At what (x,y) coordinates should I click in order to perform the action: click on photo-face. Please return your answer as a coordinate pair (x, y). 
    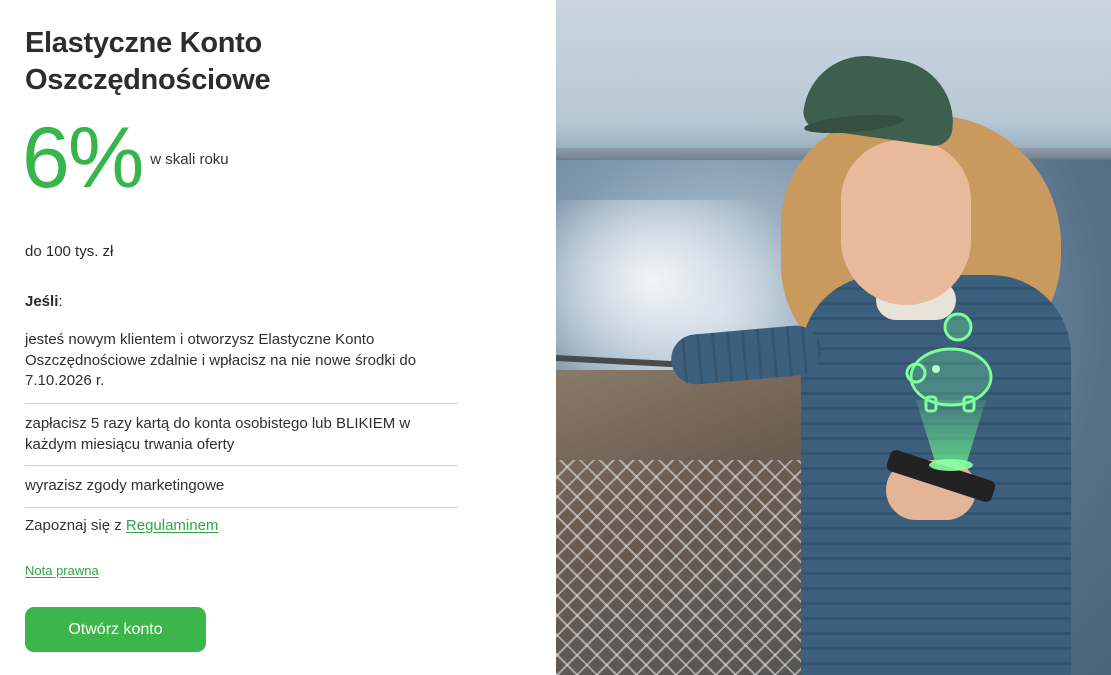
    Looking at the image, I should click on (906, 222).